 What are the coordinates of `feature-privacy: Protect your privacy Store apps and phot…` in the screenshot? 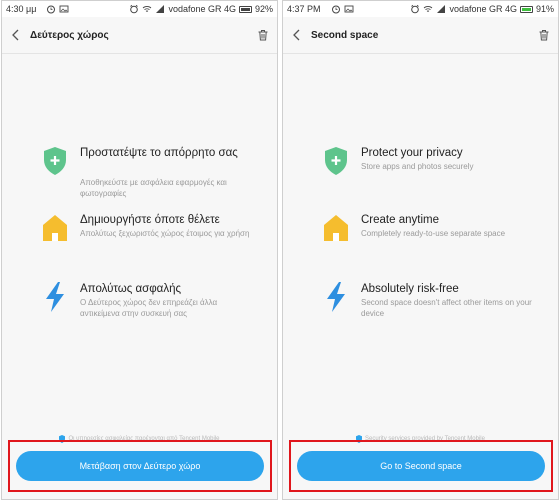 It's located at (420, 176).